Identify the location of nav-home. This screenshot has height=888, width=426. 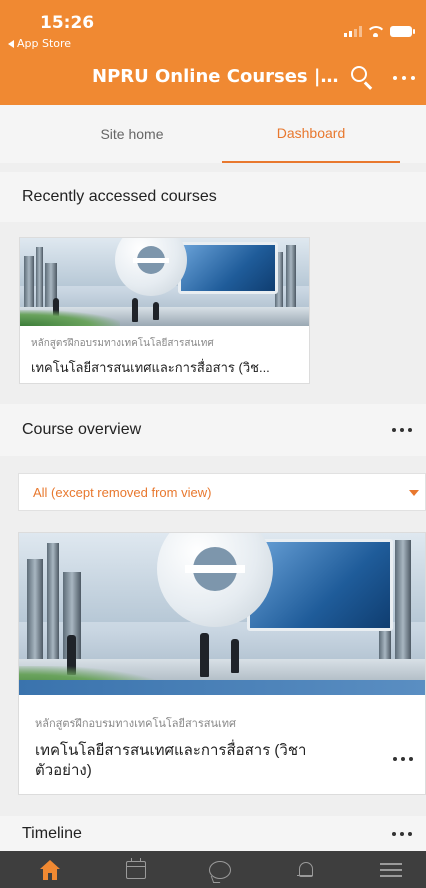
(50, 869).